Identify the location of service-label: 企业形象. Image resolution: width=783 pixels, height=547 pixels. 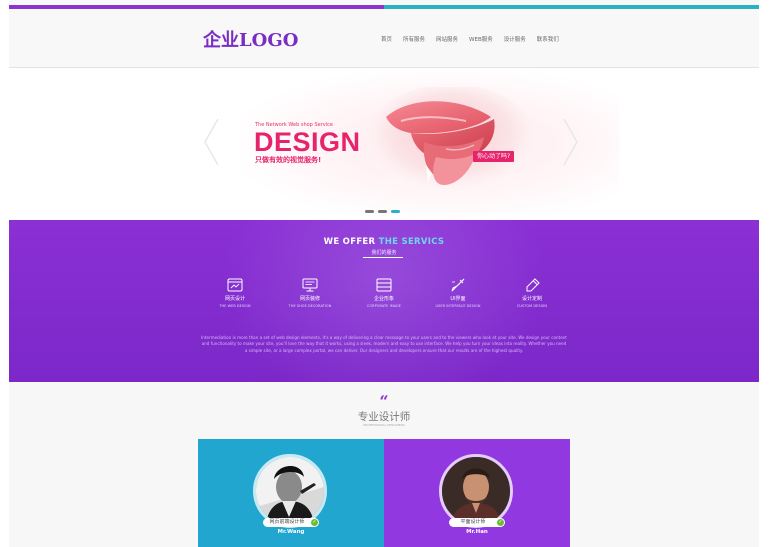
(383, 299).